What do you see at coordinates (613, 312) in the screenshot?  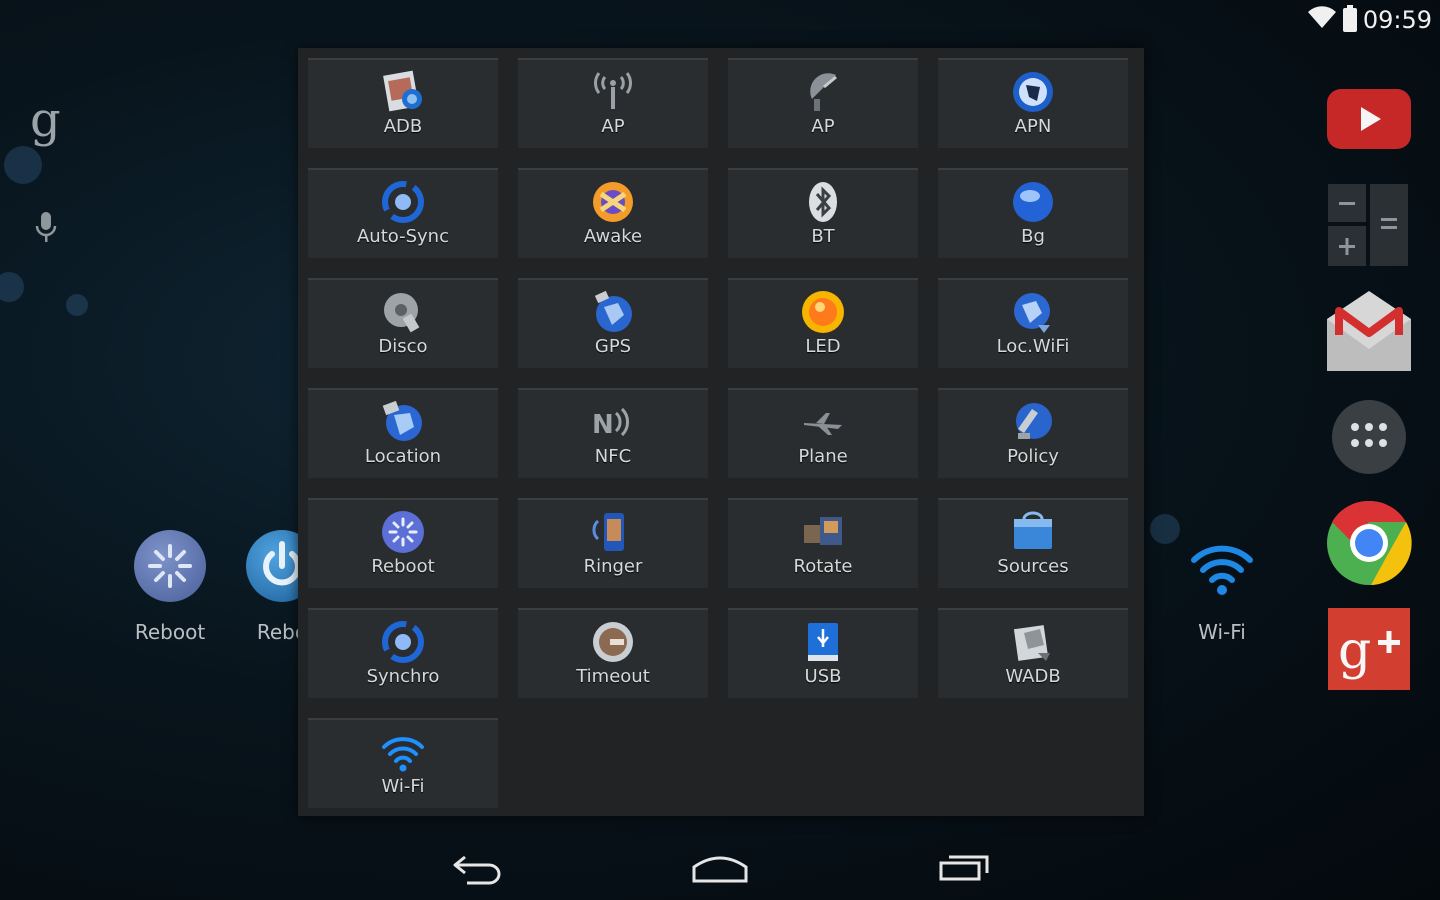 I see `gps-globe-icon` at bounding box center [613, 312].